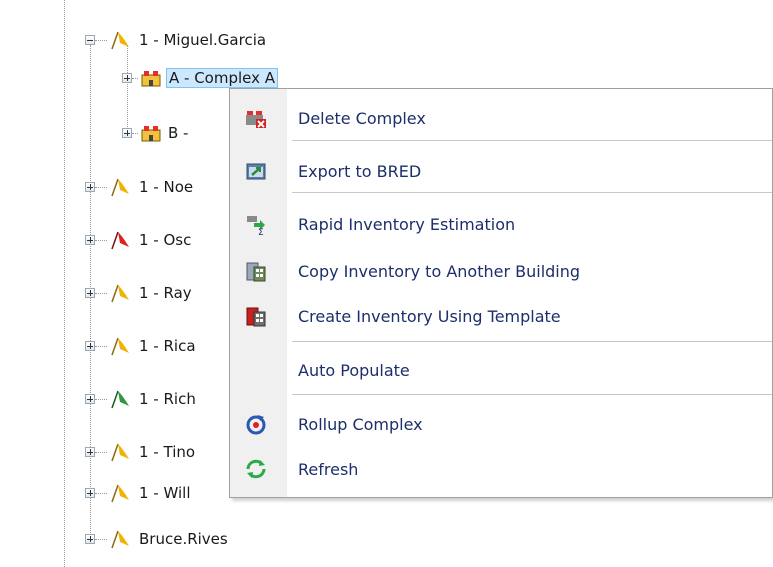  Describe the element at coordinates (90, 40) in the screenshot. I see `collapse-toggle-icon` at that location.